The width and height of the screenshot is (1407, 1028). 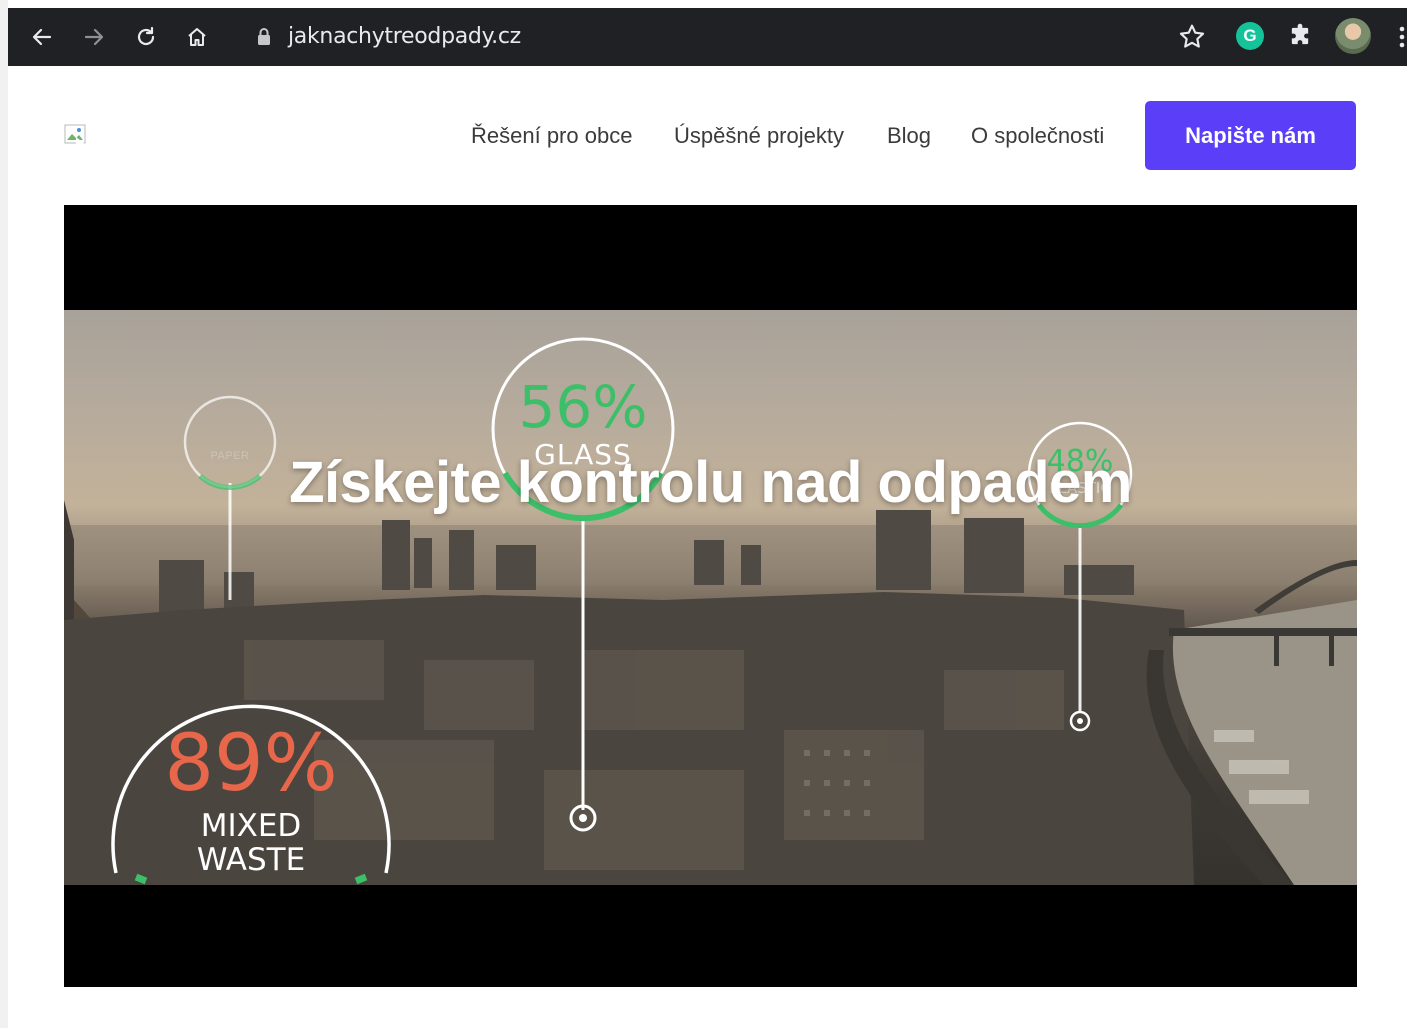 I want to click on badge-mixed-waste-label: MIXED WASTE, so click(x=251, y=843).